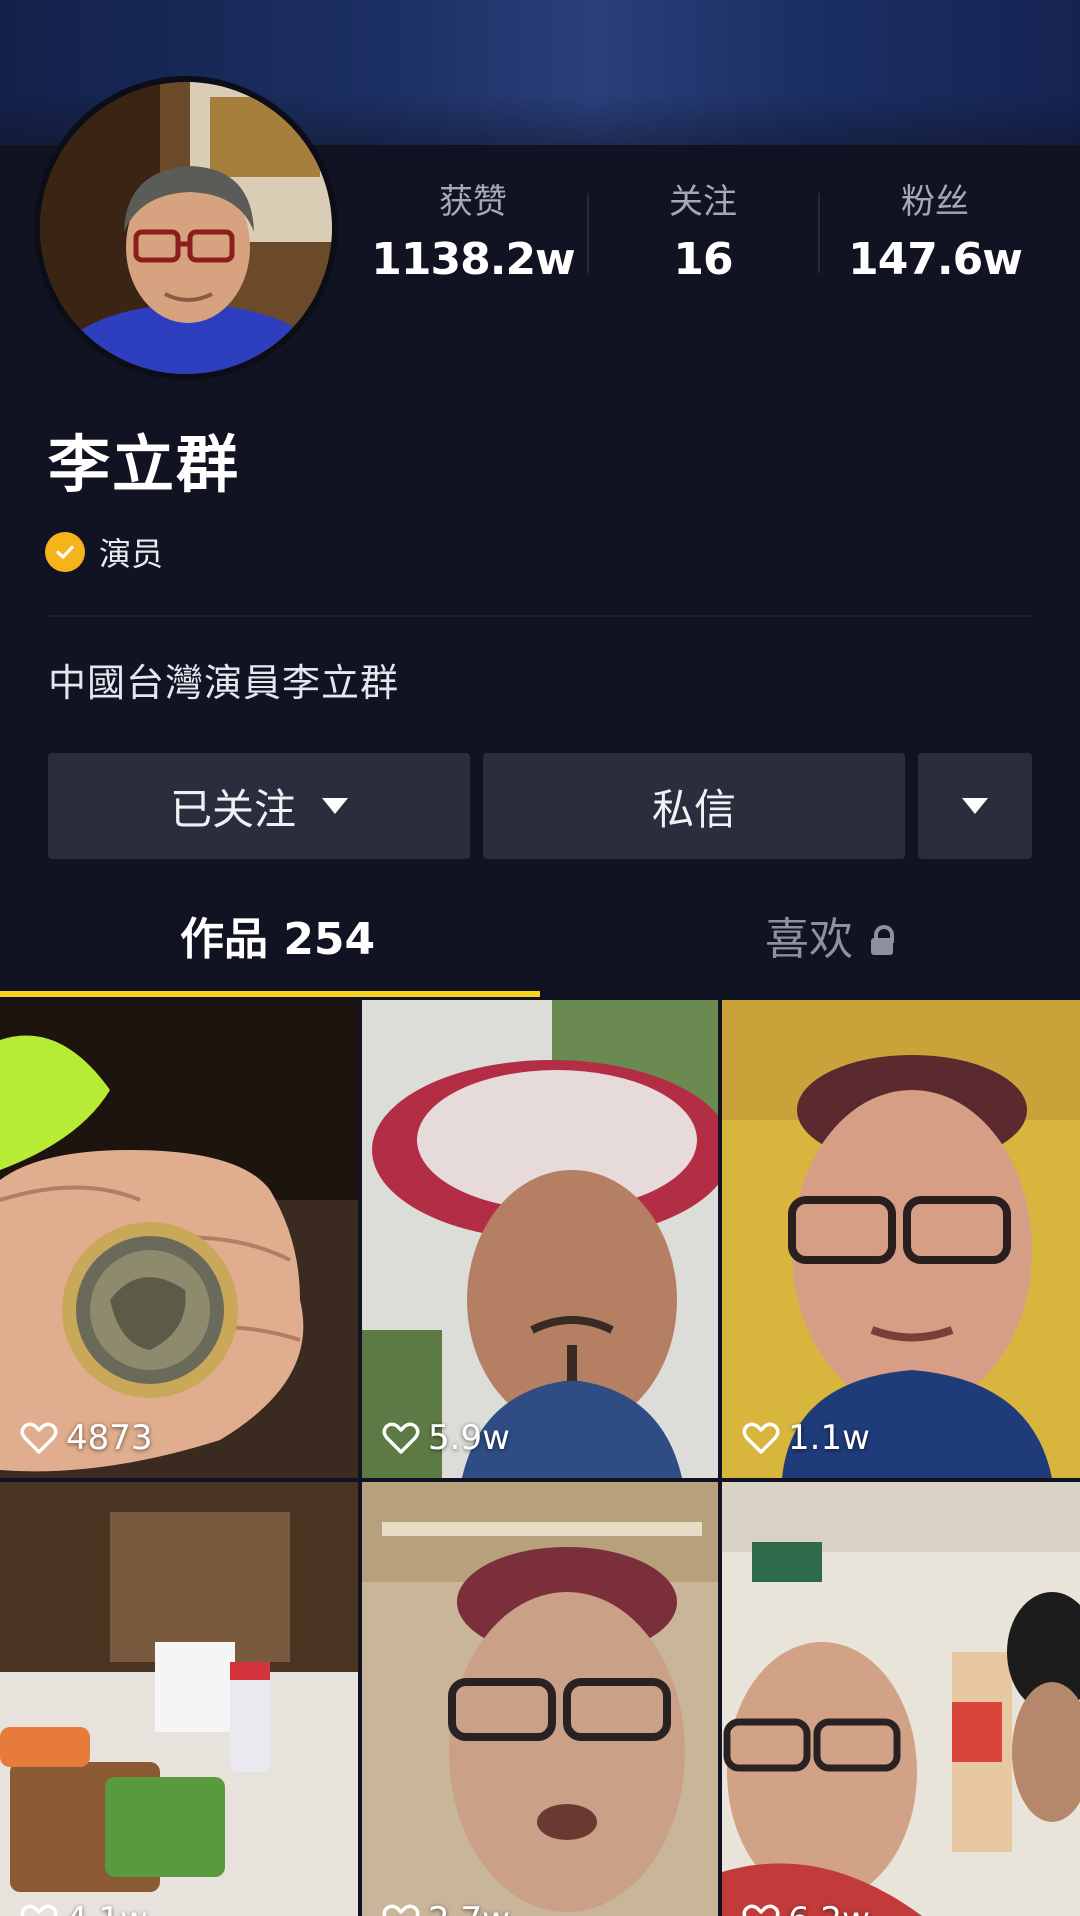 This screenshot has height=1916, width=1080. Describe the element at coordinates (469, 1908) in the screenshot. I see `like-count-value: 2.7w` at that location.